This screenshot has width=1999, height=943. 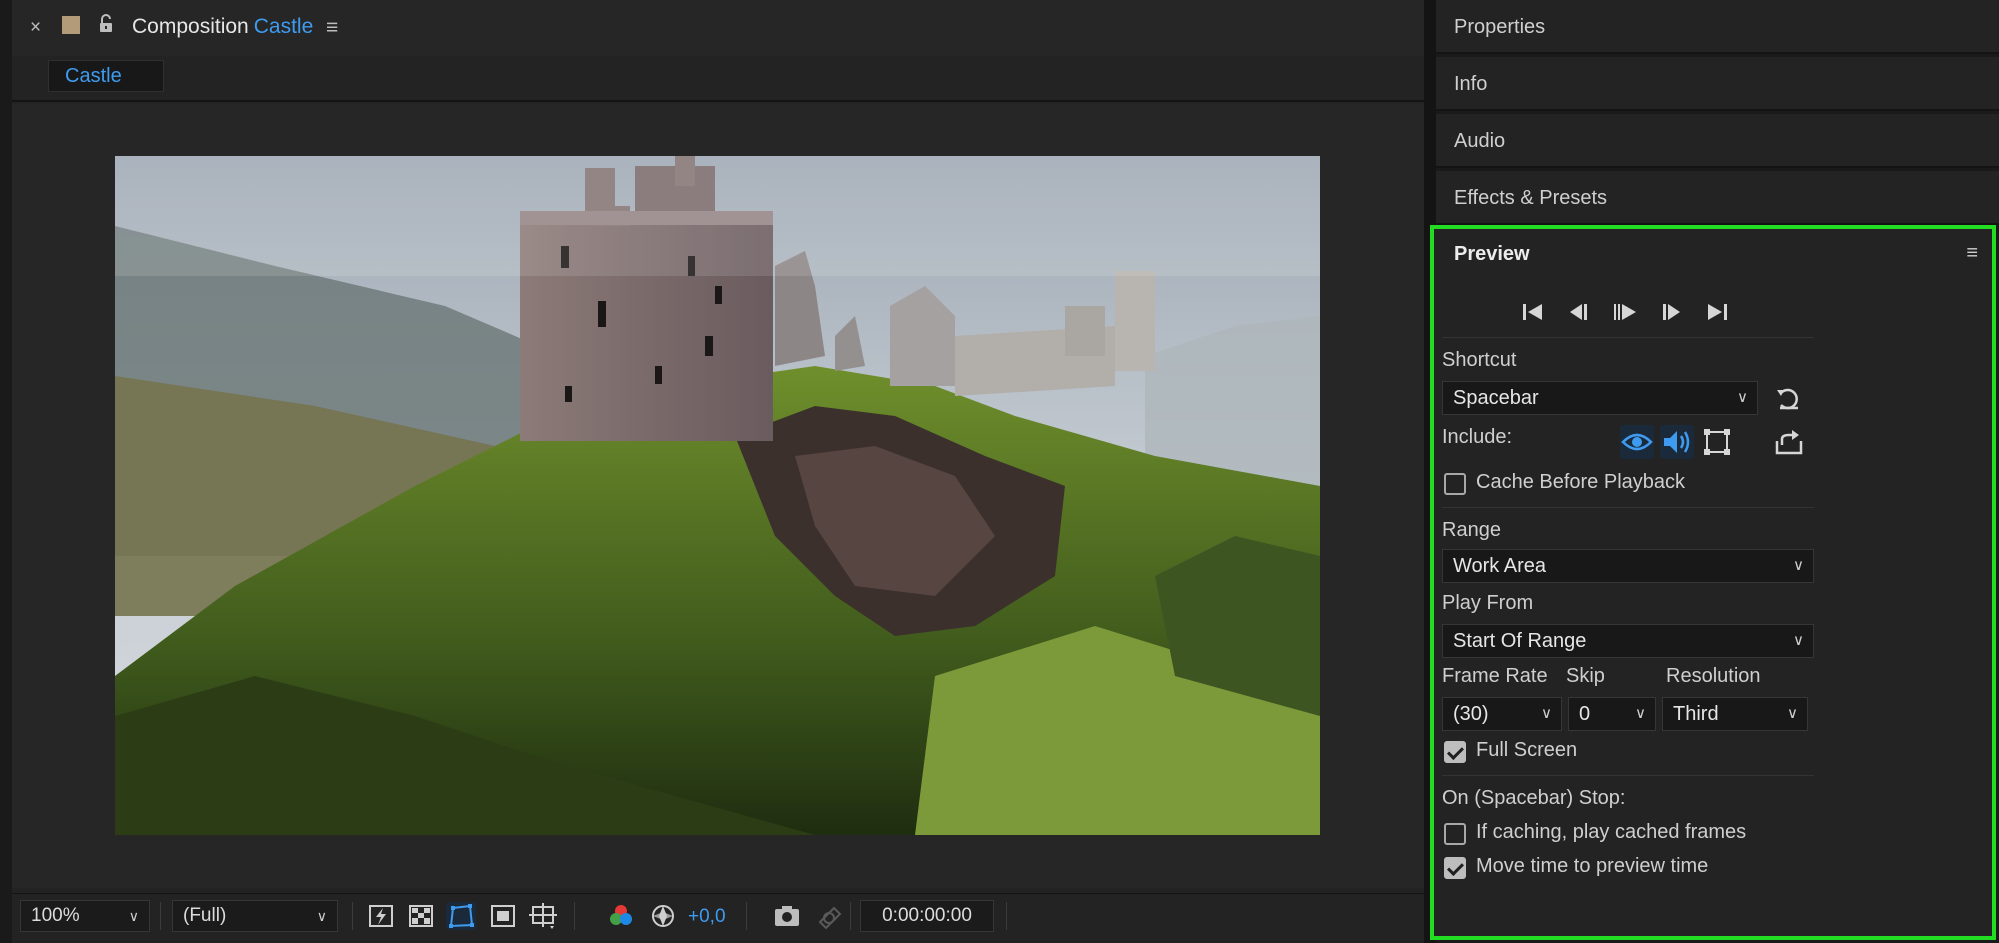 What do you see at coordinates (1495, 676) in the screenshot?
I see `frame-rate-label: Frame Rate` at bounding box center [1495, 676].